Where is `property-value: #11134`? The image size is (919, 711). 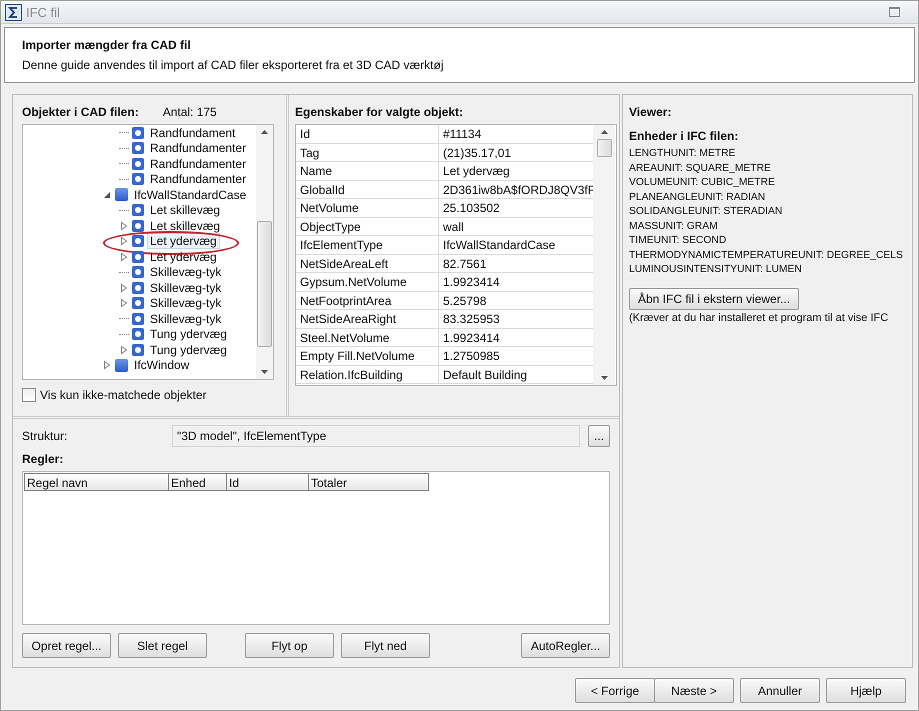
property-value: #11134 is located at coordinates (462, 134).